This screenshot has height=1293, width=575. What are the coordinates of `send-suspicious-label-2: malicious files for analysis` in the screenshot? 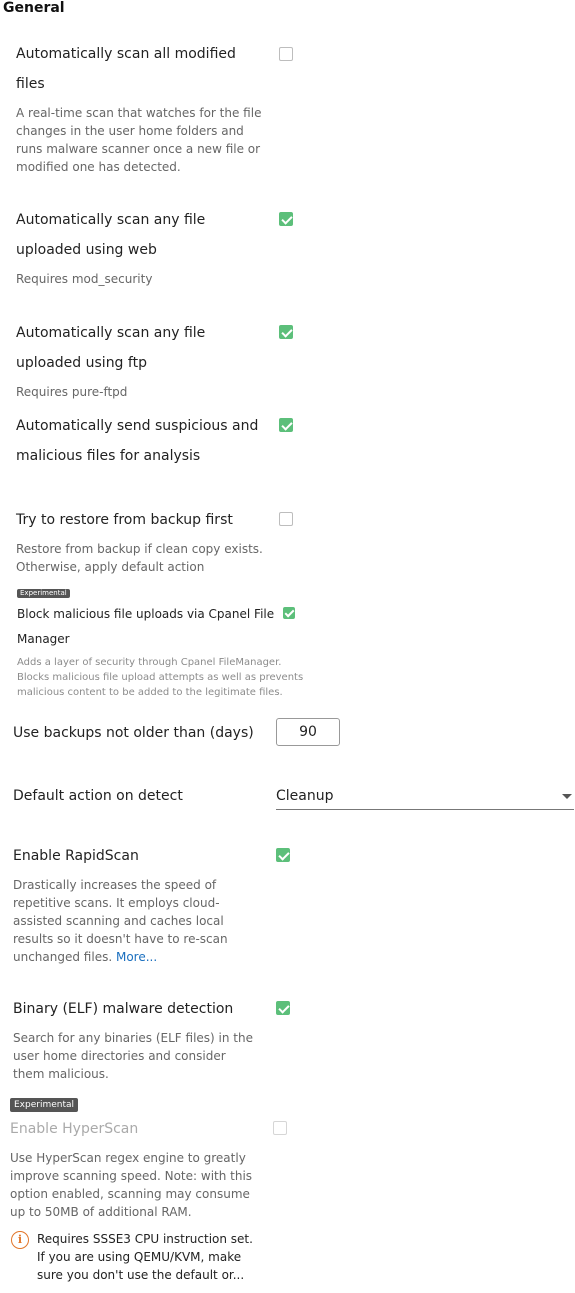 It's located at (108, 456).